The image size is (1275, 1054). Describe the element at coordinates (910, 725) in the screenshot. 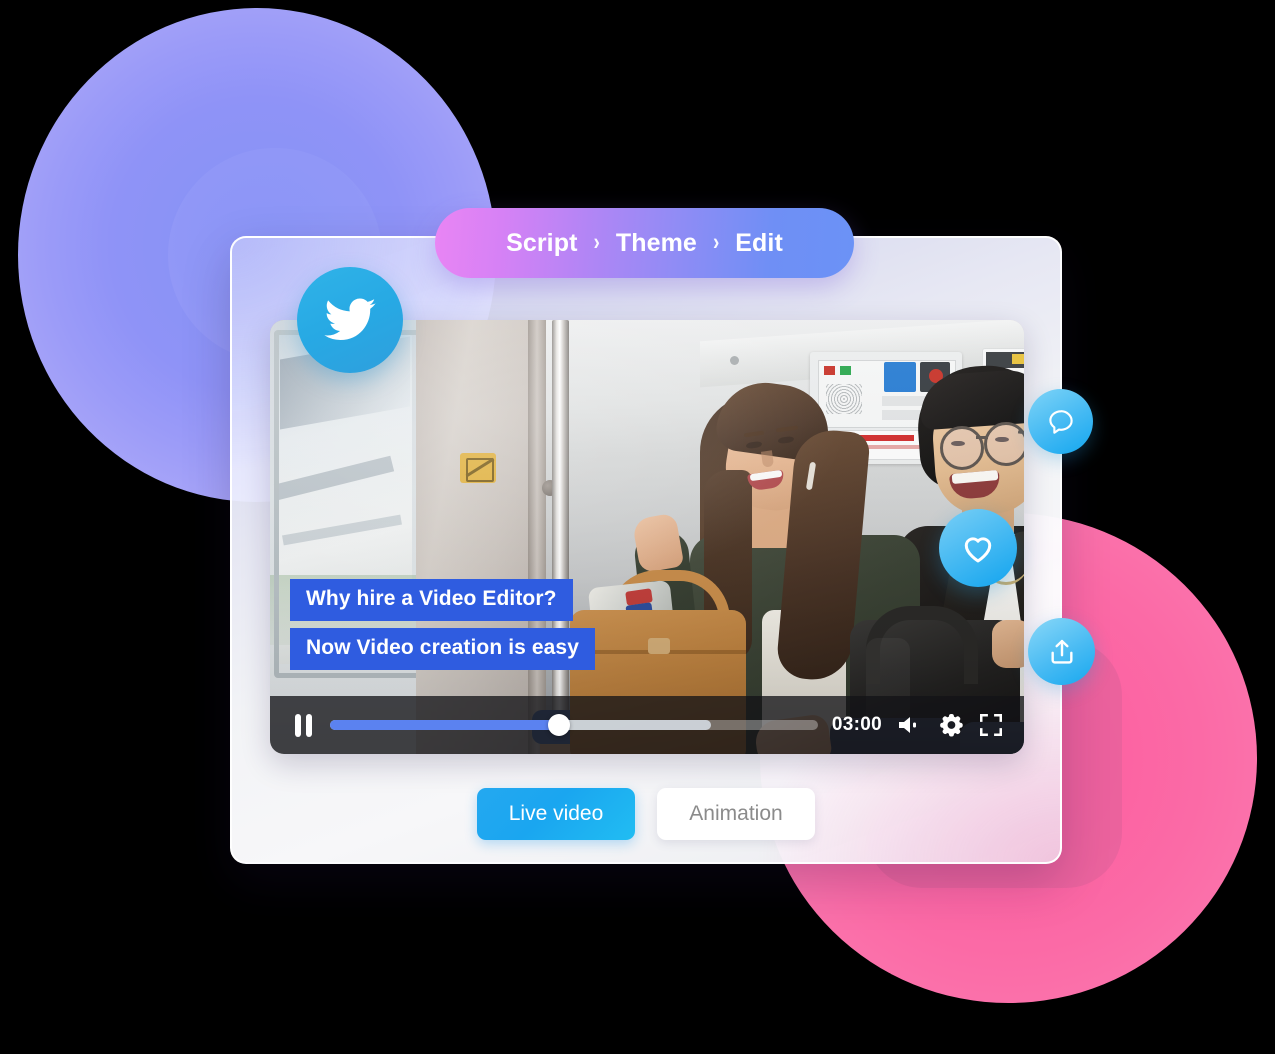

I see `volume-button` at that location.